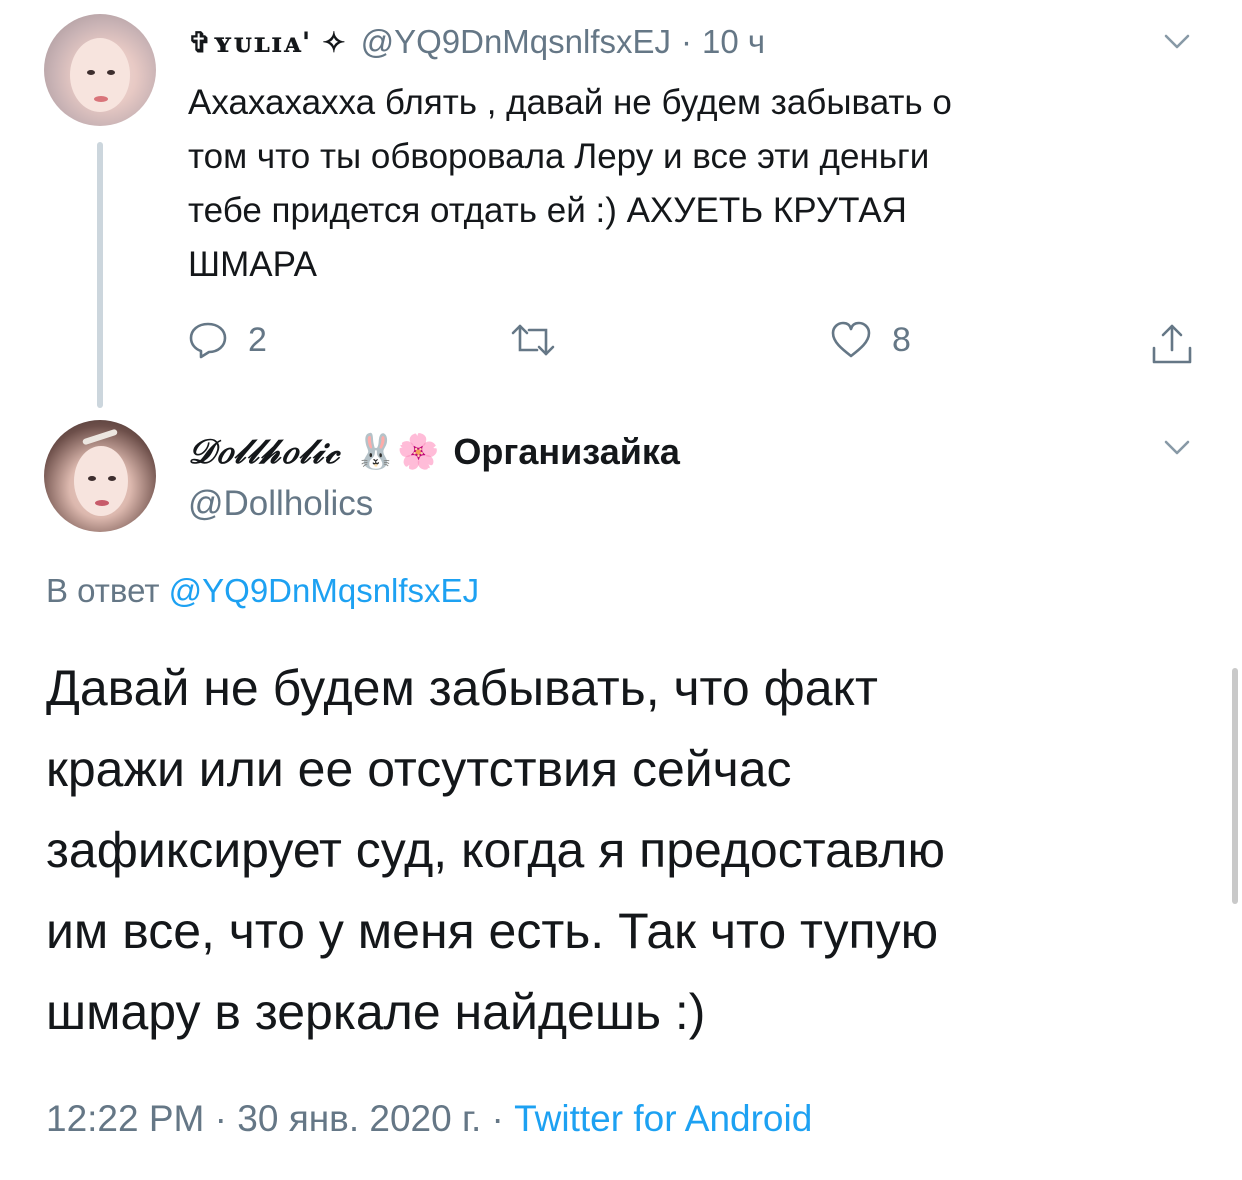  I want to click on like-count: 8, so click(901, 339).